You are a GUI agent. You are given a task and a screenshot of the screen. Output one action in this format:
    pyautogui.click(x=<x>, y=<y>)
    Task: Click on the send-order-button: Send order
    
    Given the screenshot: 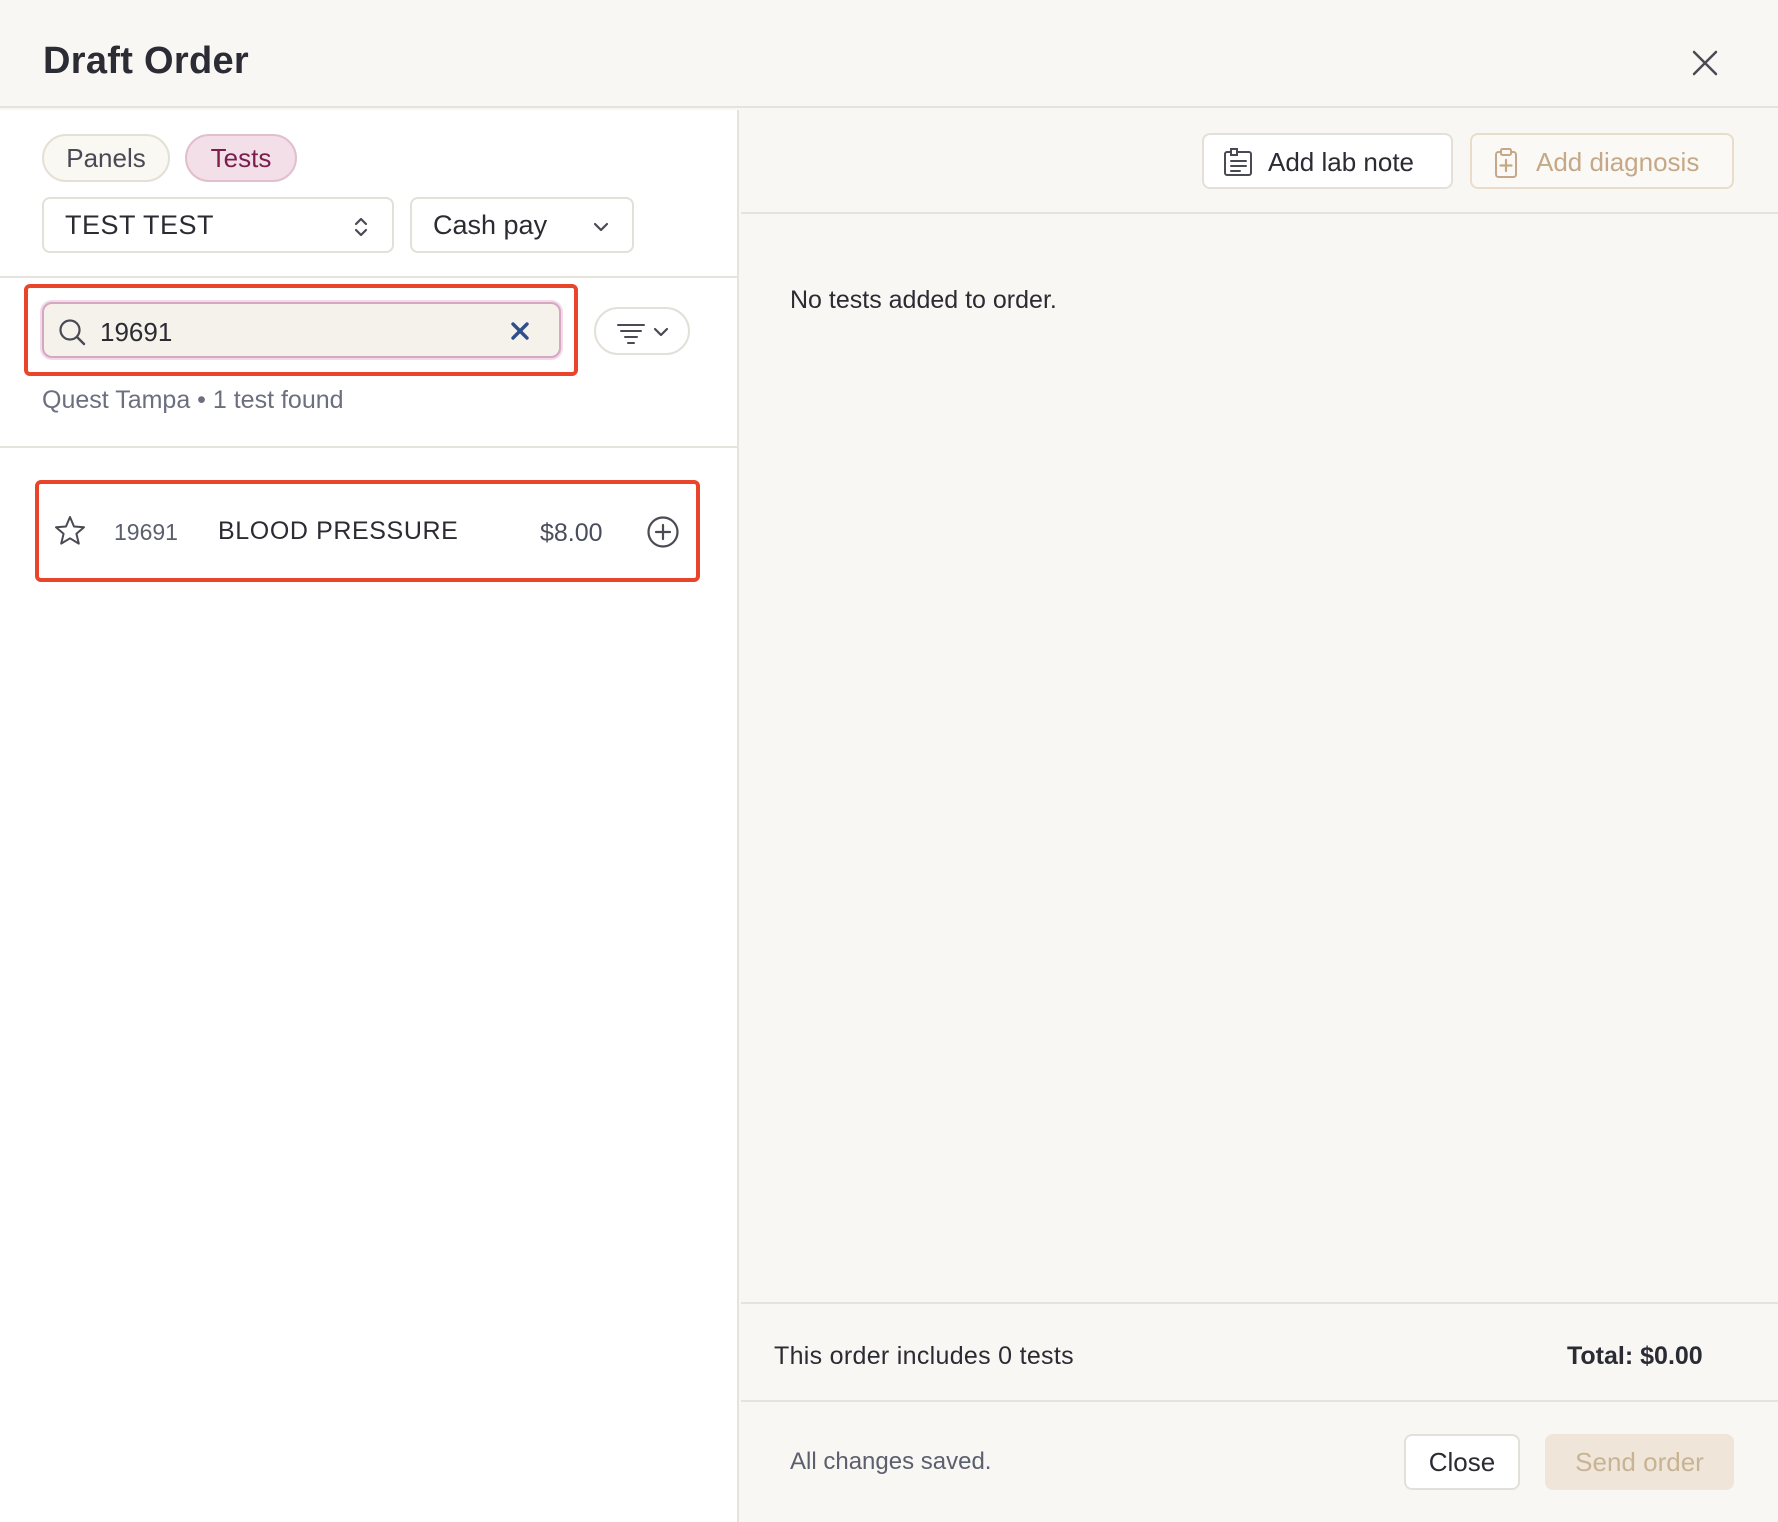 What is the action you would take?
    pyautogui.click(x=1639, y=1462)
    